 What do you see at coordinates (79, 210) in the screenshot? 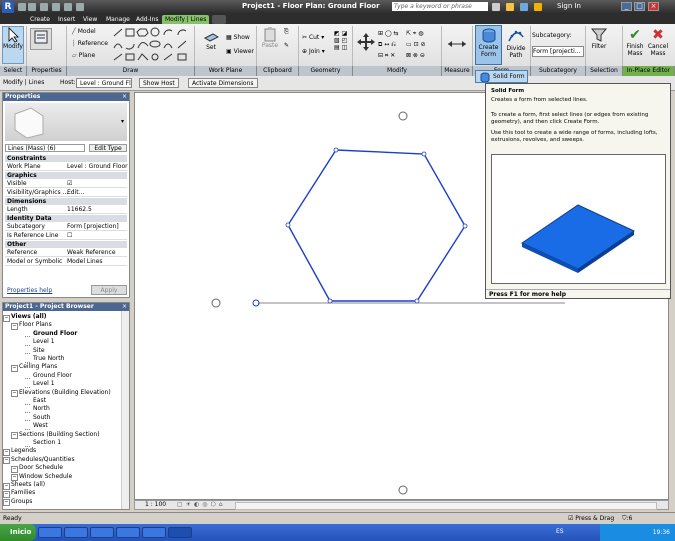
I see `property-value: 11662.5` at bounding box center [79, 210].